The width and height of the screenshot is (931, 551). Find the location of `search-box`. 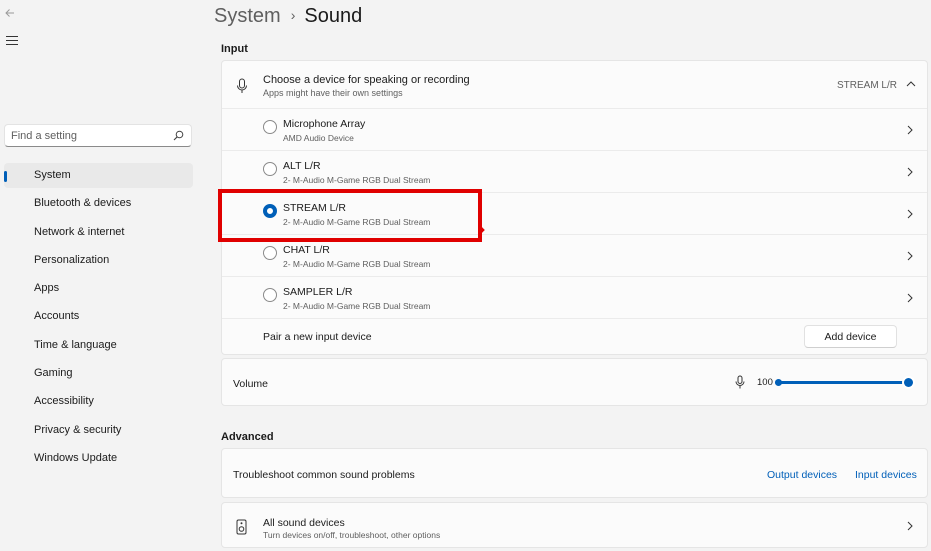

search-box is located at coordinates (98, 135).